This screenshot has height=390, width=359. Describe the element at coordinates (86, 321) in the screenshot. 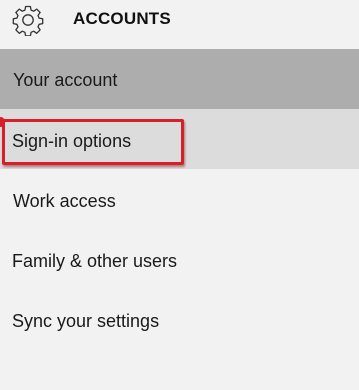

I see `nav-item-label: Sync your settings` at that location.